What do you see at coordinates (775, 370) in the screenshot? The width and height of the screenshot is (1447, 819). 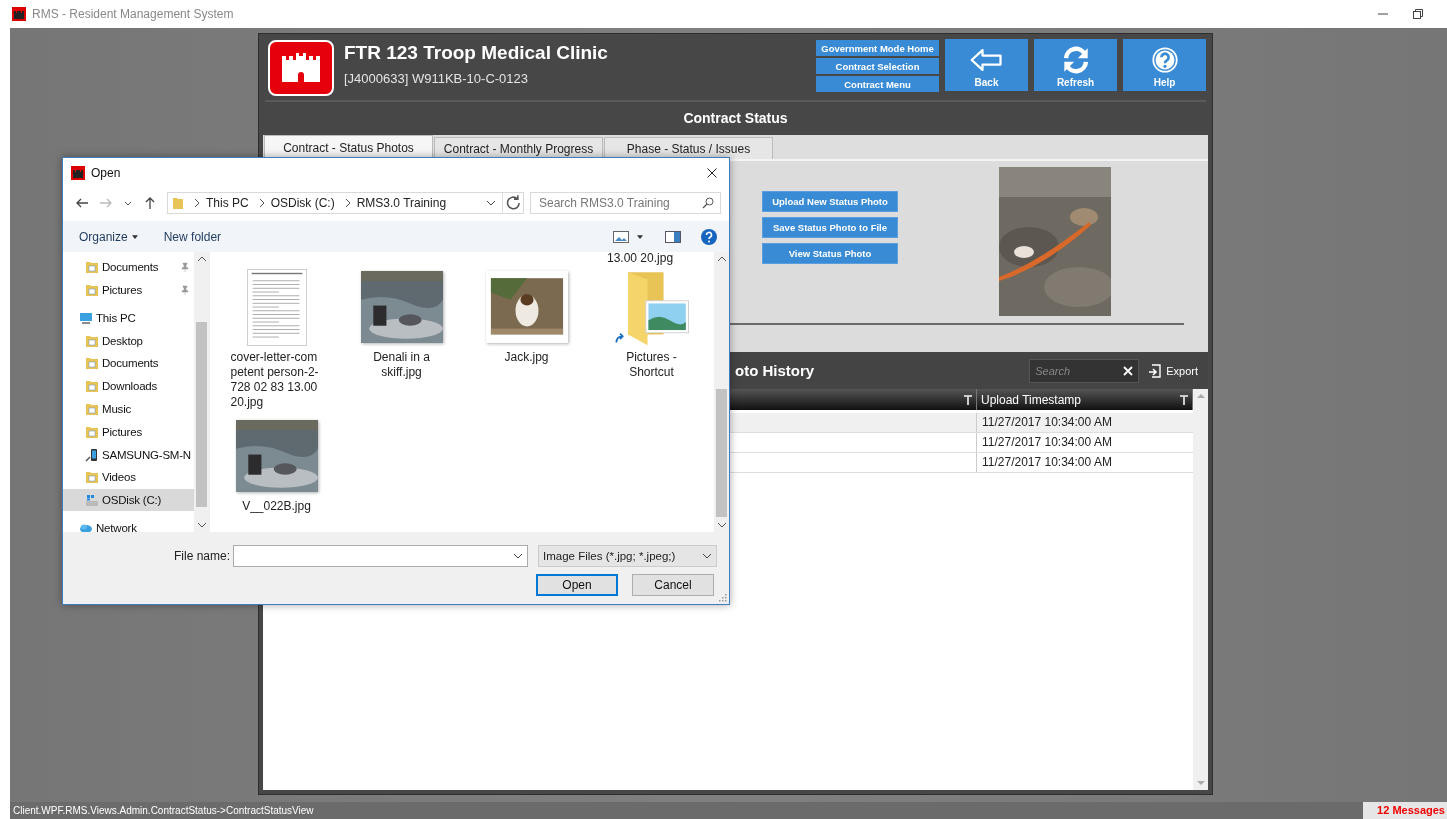 I see `section-title: oto History` at bounding box center [775, 370].